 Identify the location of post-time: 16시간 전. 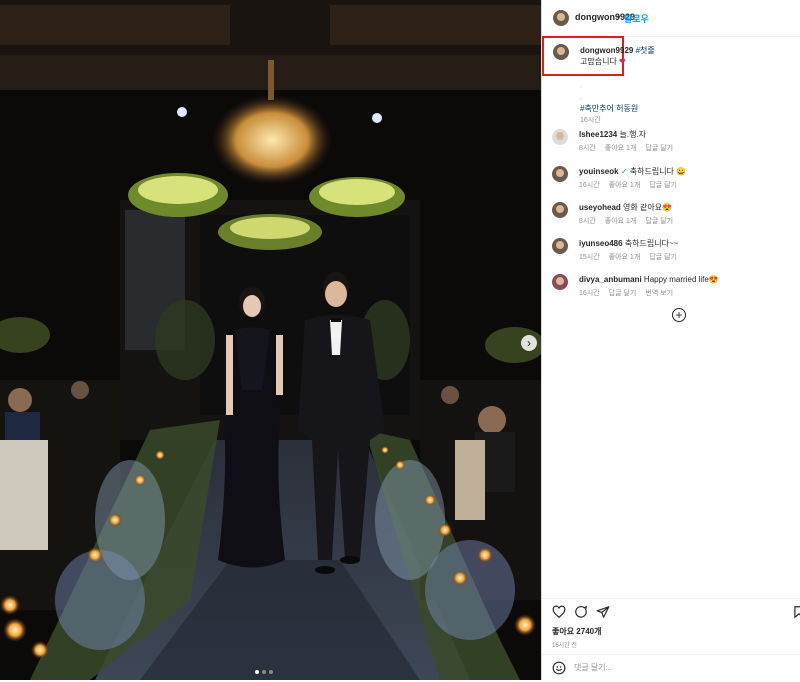
(564, 646).